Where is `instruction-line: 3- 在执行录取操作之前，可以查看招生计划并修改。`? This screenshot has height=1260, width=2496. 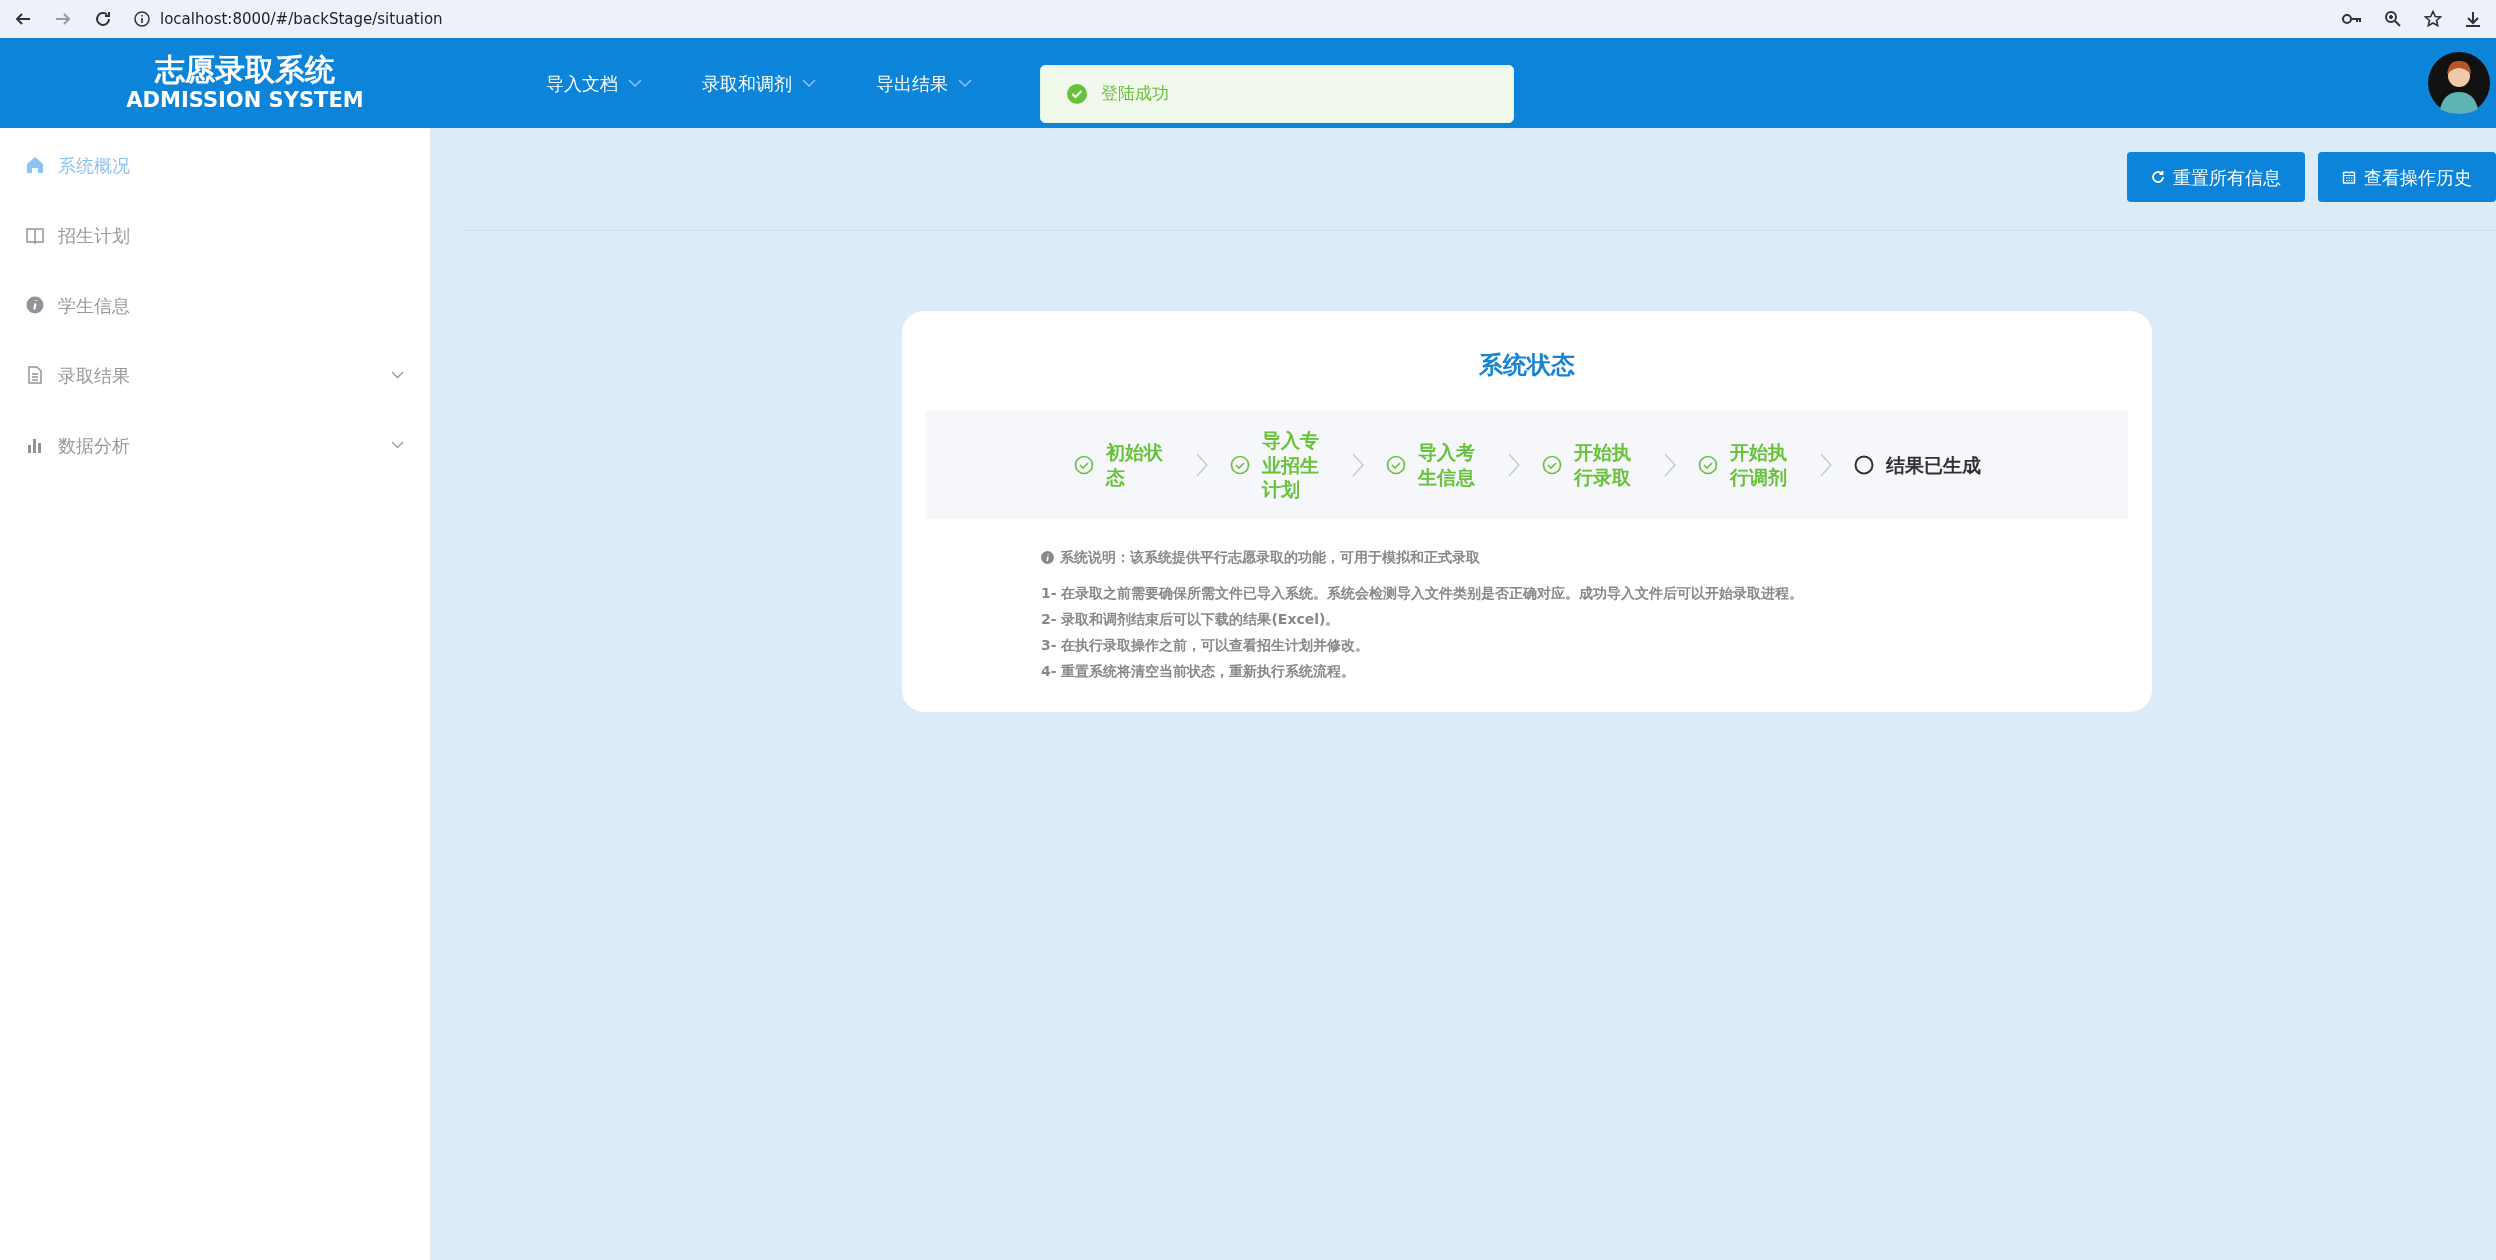 instruction-line: 3- 在执行录取操作之前，可以查看招生计划并修改。 is located at coordinates (1206, 645).